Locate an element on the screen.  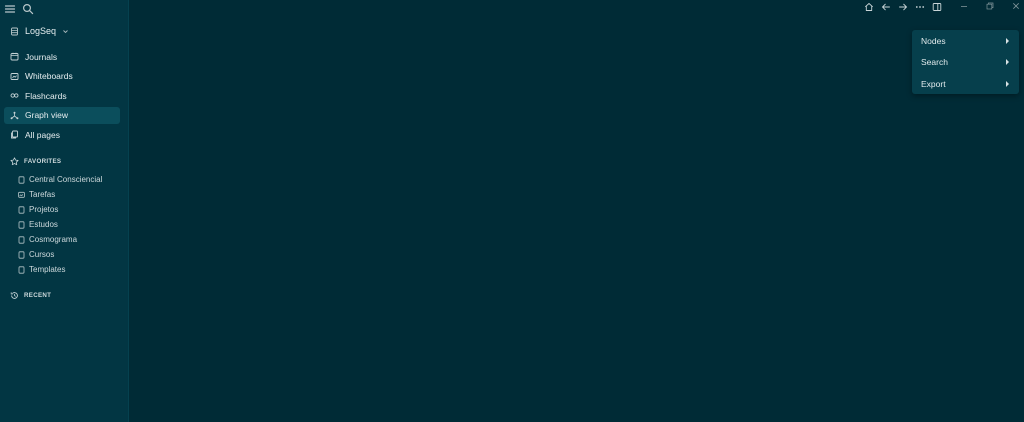
favorite-item: Estudos is located at coordinates (60, 224).